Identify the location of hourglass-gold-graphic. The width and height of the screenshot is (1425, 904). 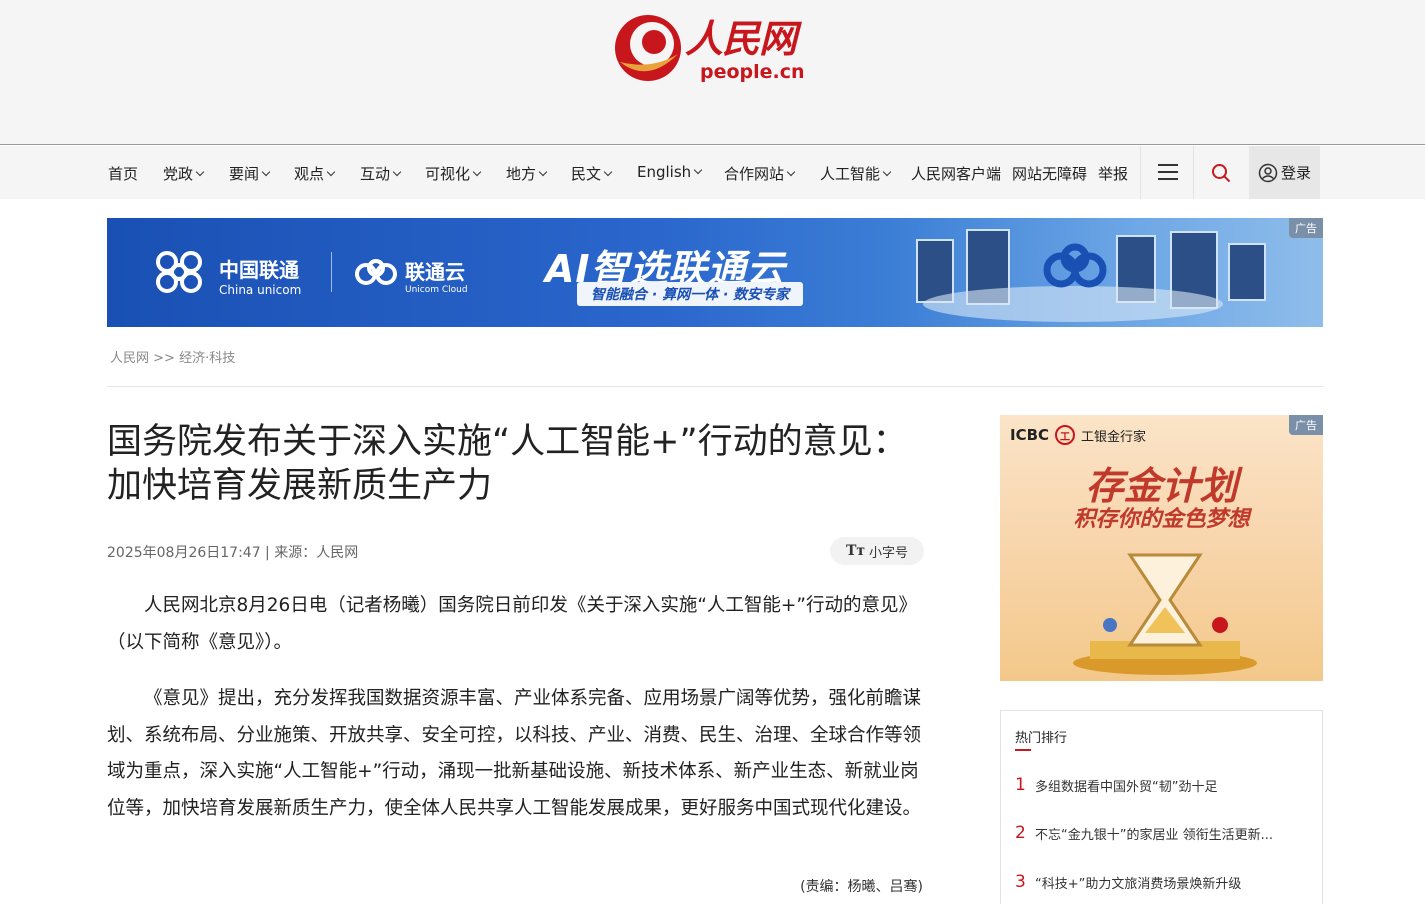
(1165, 614).